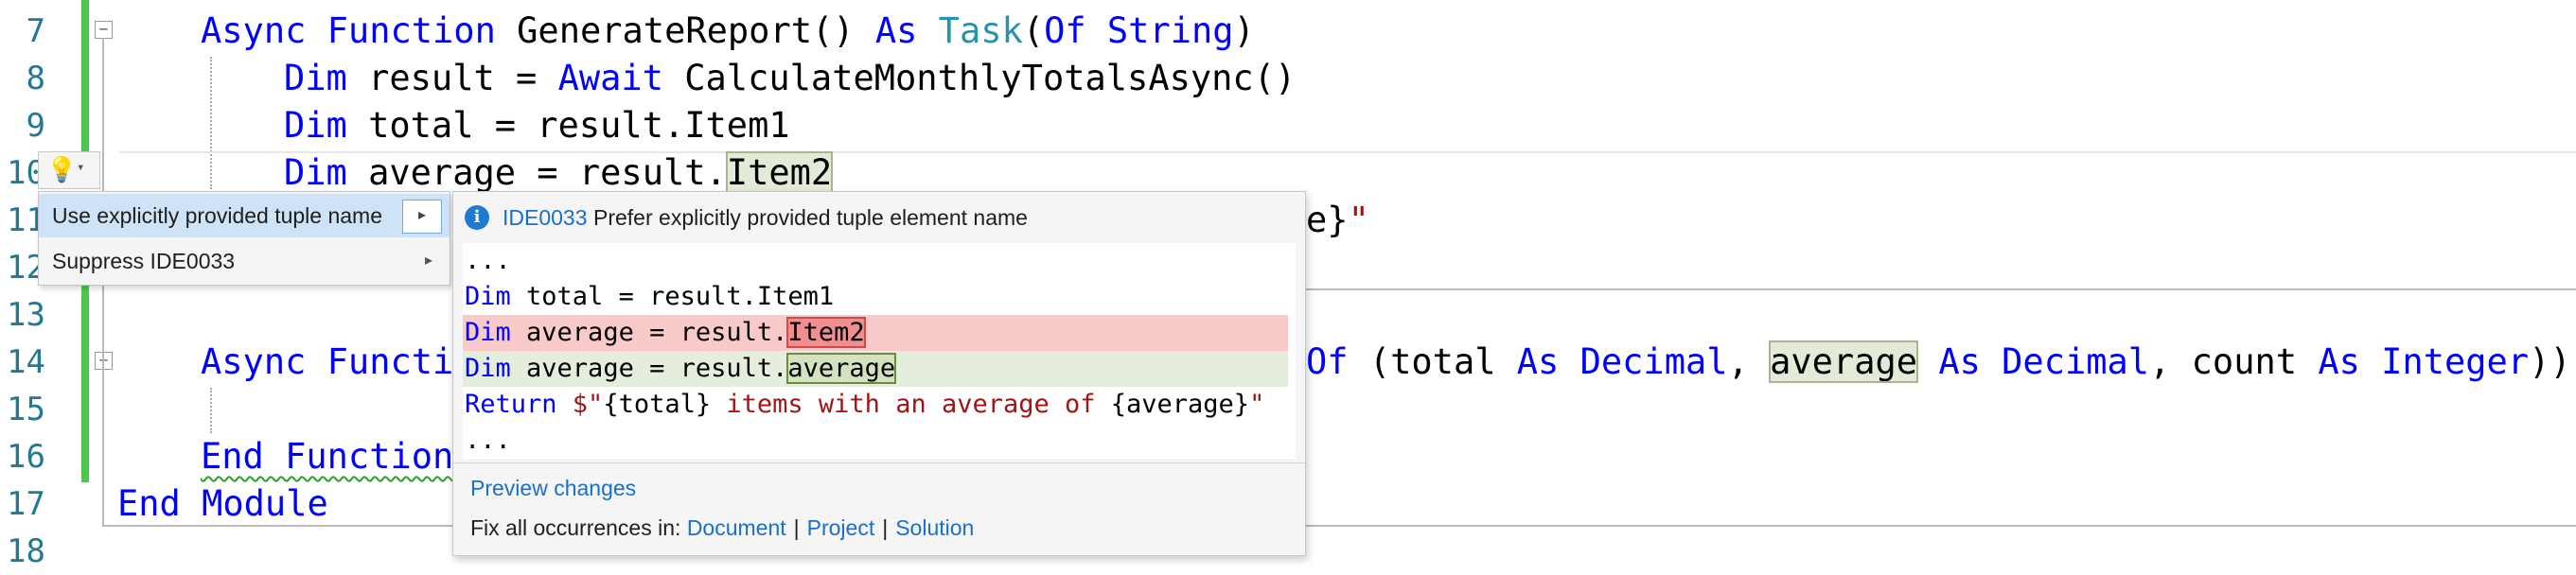 The height and width of the screenshot is (575, 2576). What do you see at coordinates (26, 409) in the screenshot?
I see `line-number: 15` at bounding box center [26, 409].